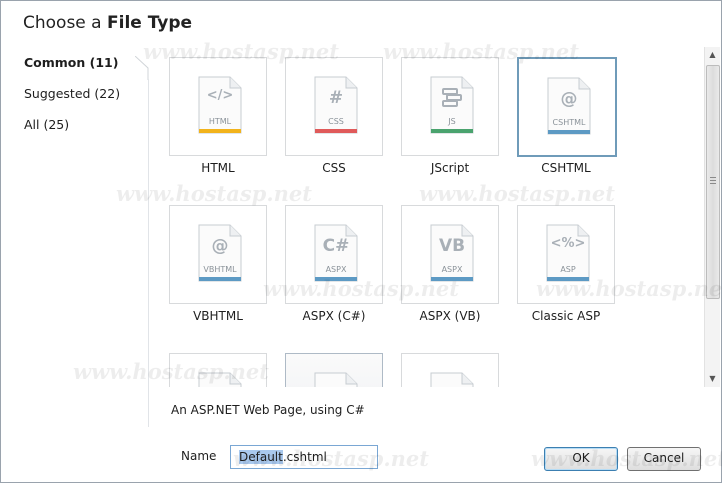  What do you see at coordinates (220, 95) in the screenshot?
I see `file-icon-glyph: </>` at bounding box center [220, 95].